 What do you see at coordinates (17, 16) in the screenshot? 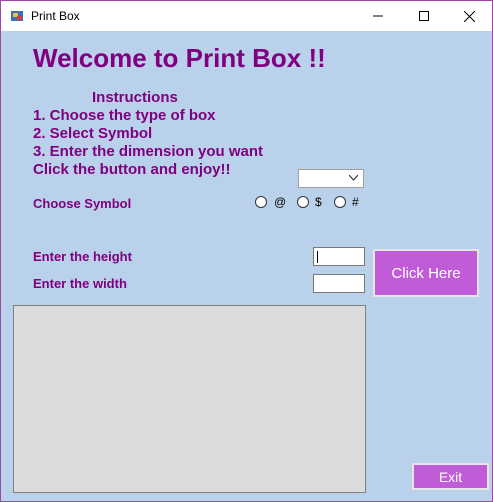
I see `app-icon` at bounding box center [17, 16].